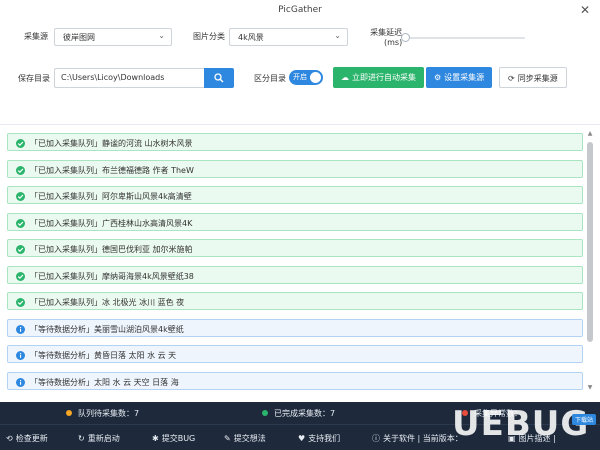 This screenshot has height=450, width=600. What do you see at coordinates (384, 77) in the screenshot?
I see `auto-collect-label: 立即进行自动采集` at bounding box center [384, 77].